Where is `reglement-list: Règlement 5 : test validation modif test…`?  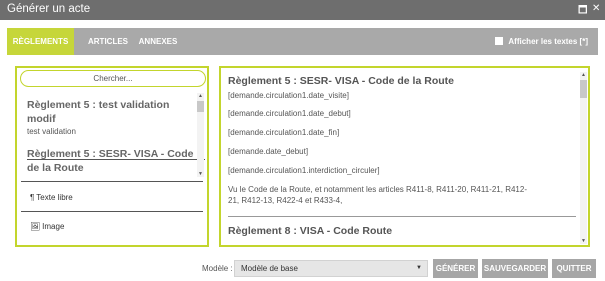 reglement-list: Règlement 5 : test validation modif test… is located at coordinates (112, 134).